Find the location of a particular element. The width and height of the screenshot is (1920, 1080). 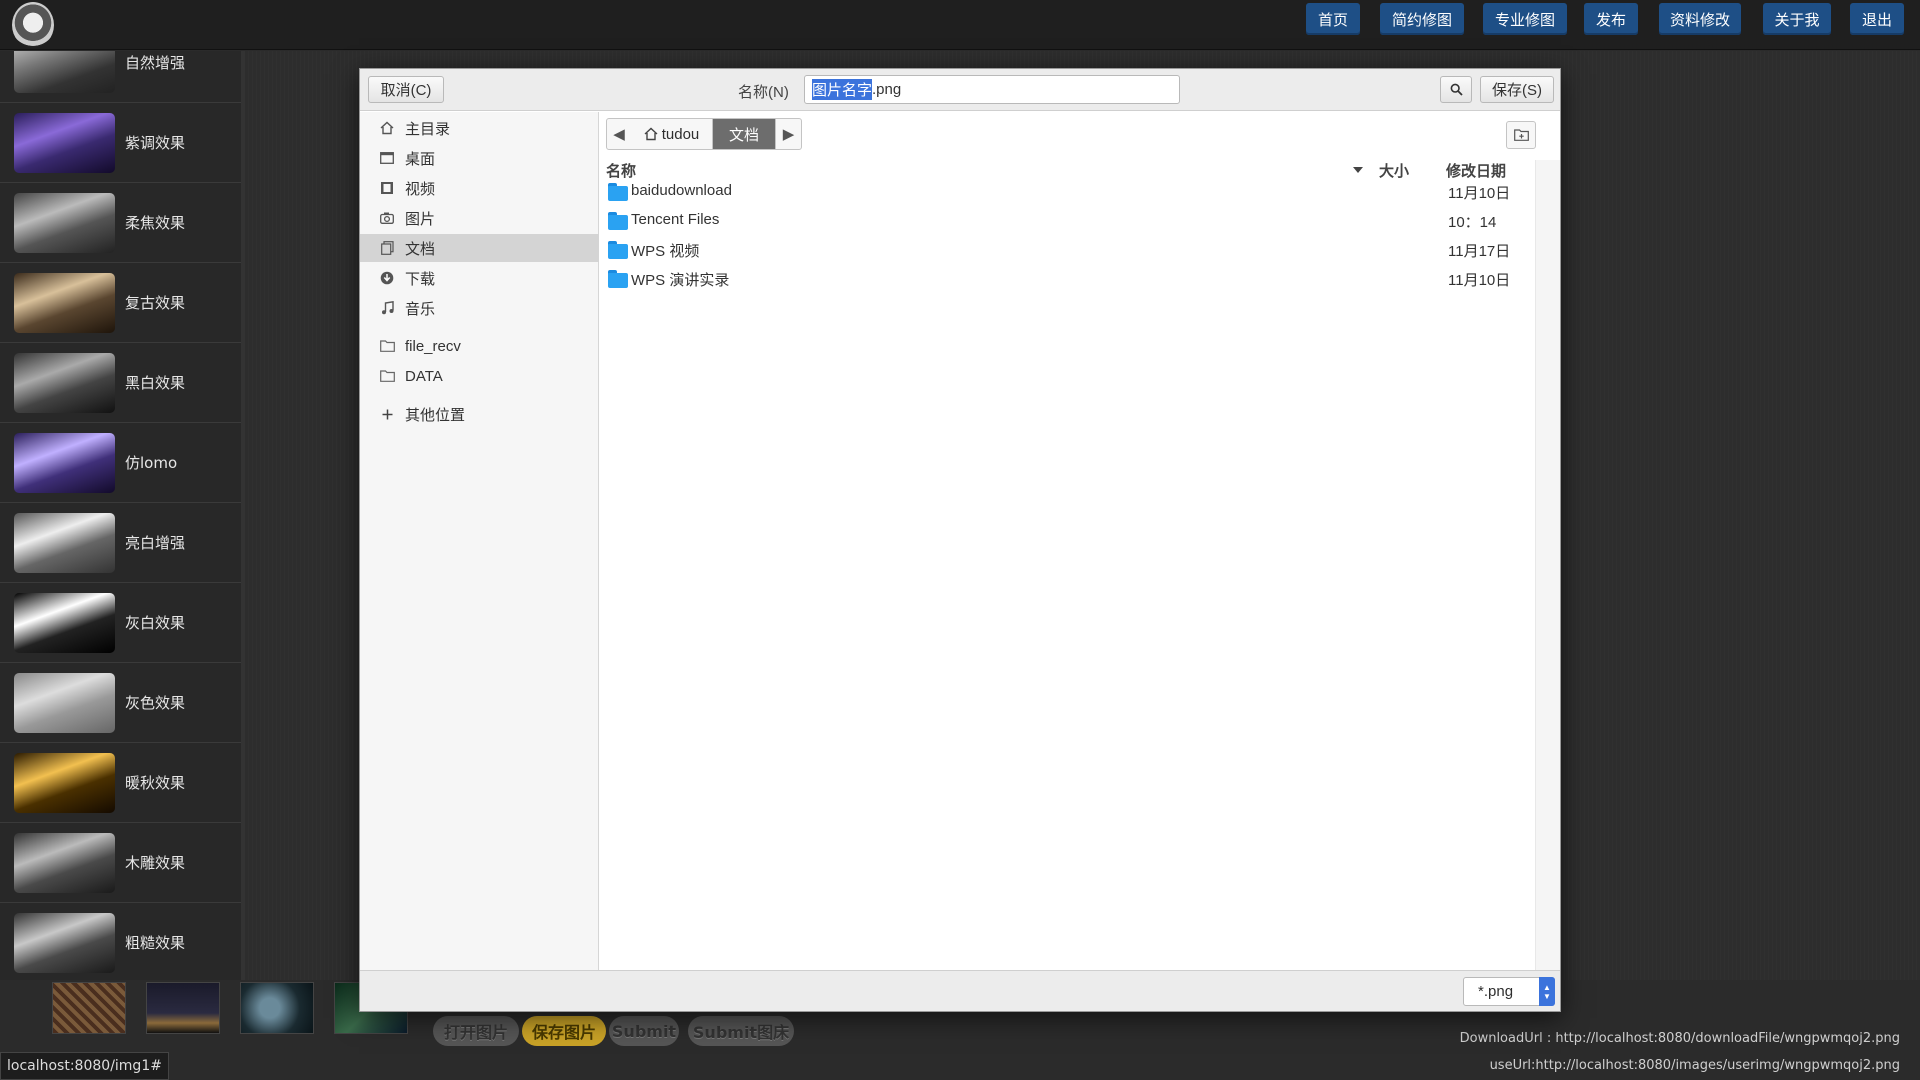

sidebar-item-desktop: 桌面 is located at coordinates (479, 158).